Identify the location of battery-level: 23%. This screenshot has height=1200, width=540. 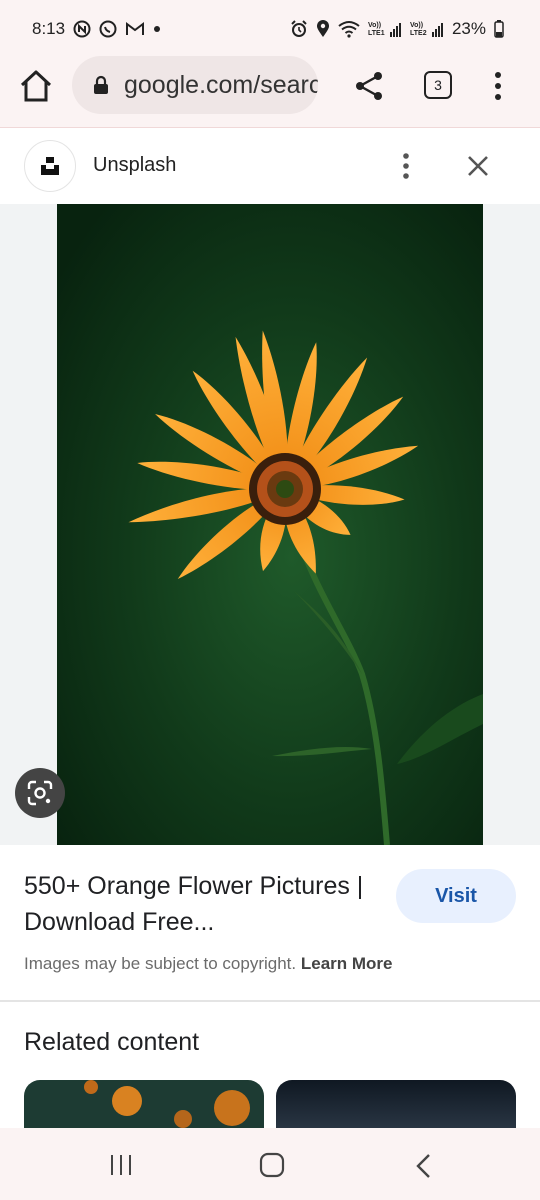
(468, 28).